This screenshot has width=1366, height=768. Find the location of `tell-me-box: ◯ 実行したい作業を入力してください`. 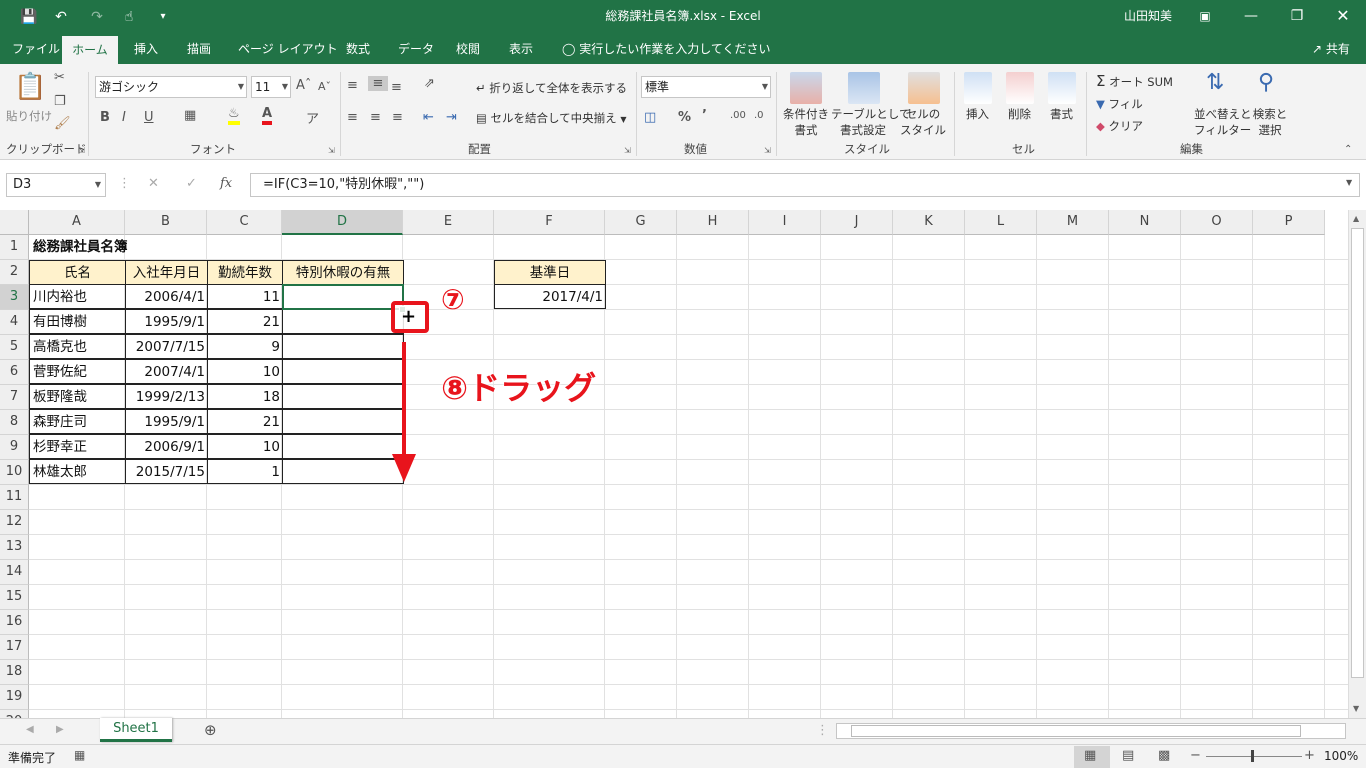

tell-me-box: ◯ 実行したい作業を入力してください is located at coordinates (666, 49).